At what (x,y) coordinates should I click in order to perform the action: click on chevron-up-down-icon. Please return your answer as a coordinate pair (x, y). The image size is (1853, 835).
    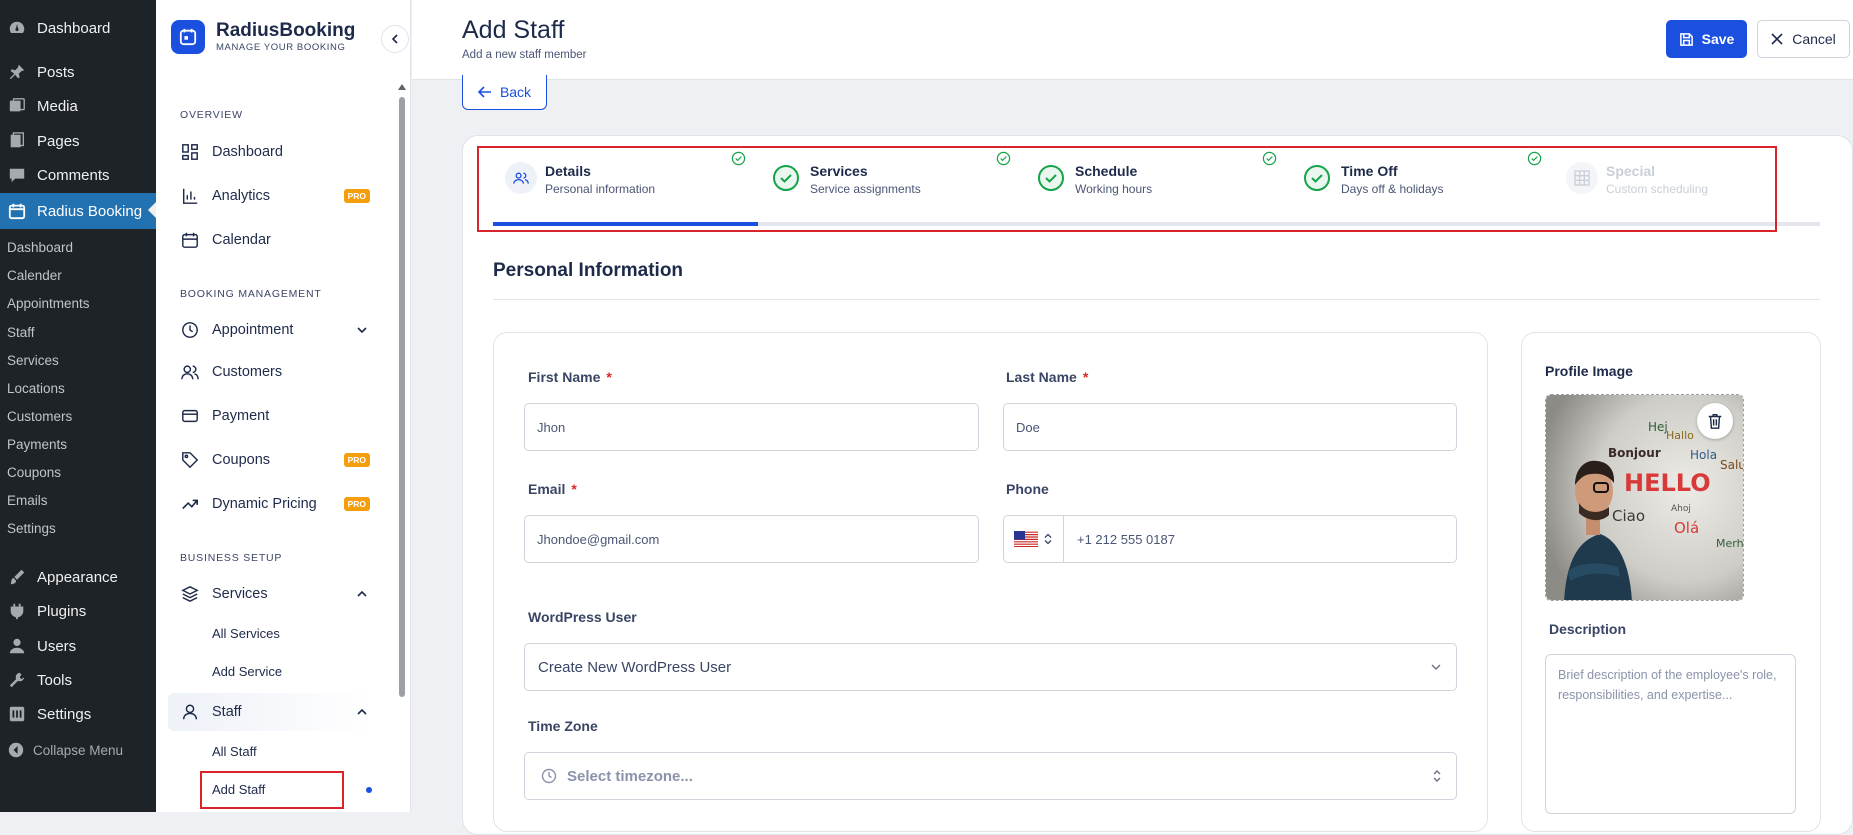
    Looking at the image, I should click on (1437, 776).